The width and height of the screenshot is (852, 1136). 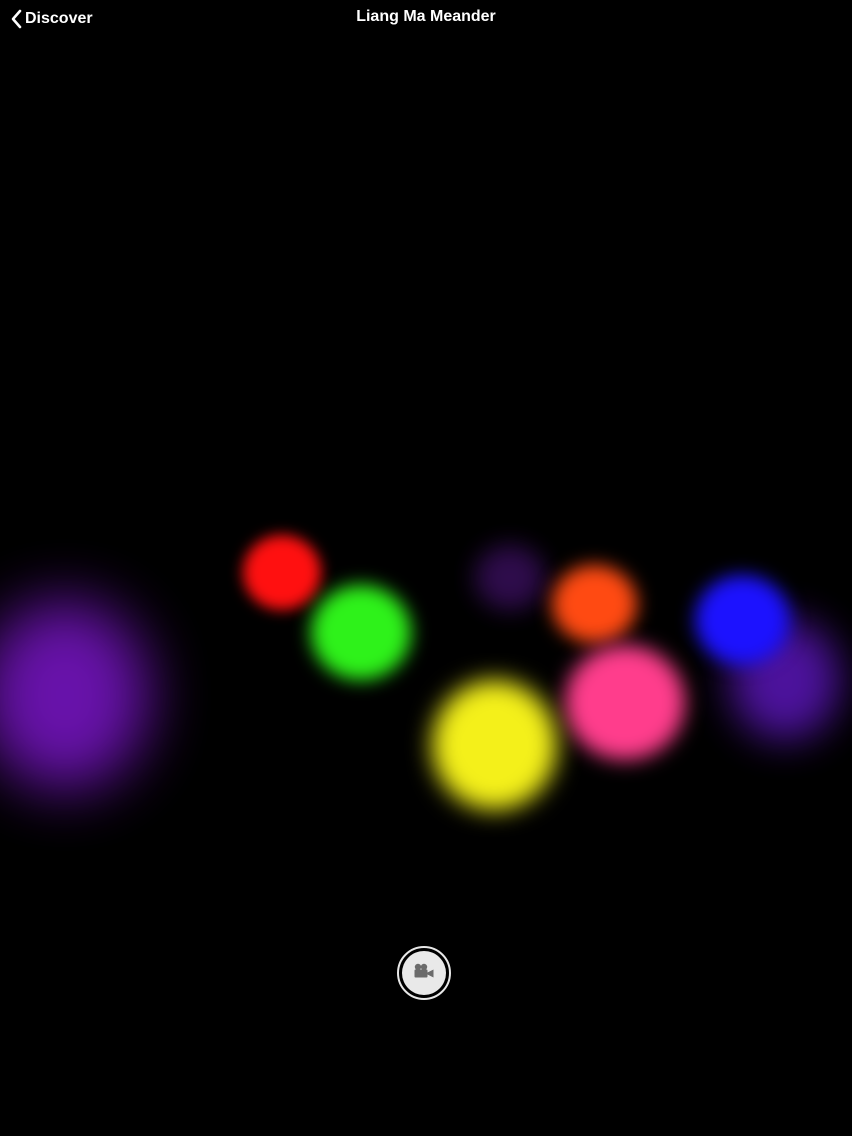 I want to click on record-video-button, so click(x=424, y=973).